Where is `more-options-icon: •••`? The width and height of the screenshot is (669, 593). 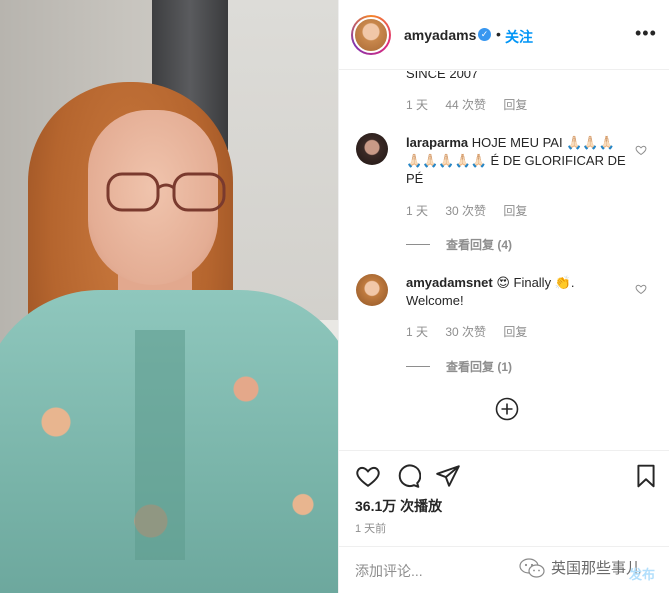 more-options-icon: ••• is located at coordinates (646, 33).